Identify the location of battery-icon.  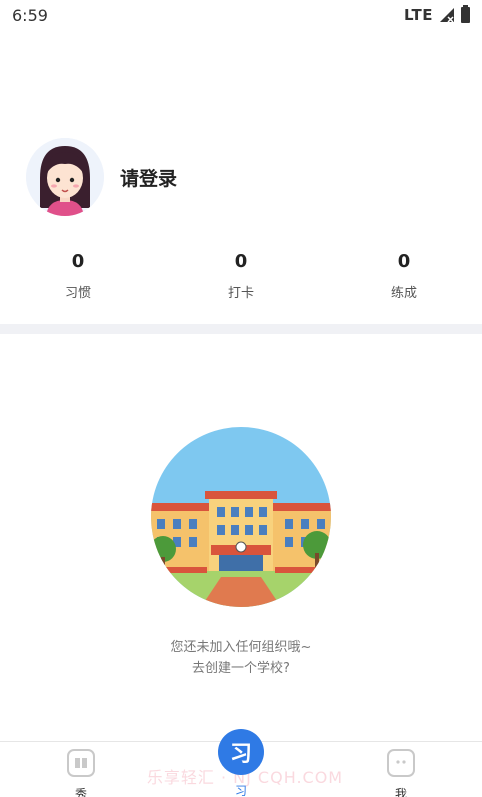
(465, 14).